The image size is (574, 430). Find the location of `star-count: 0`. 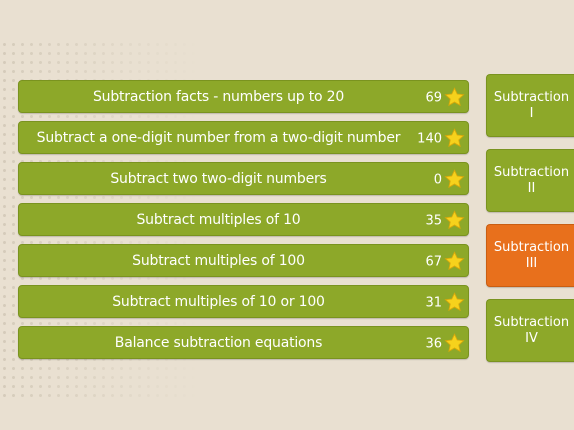

star-count: 0 is located at coordinates (437, 179).